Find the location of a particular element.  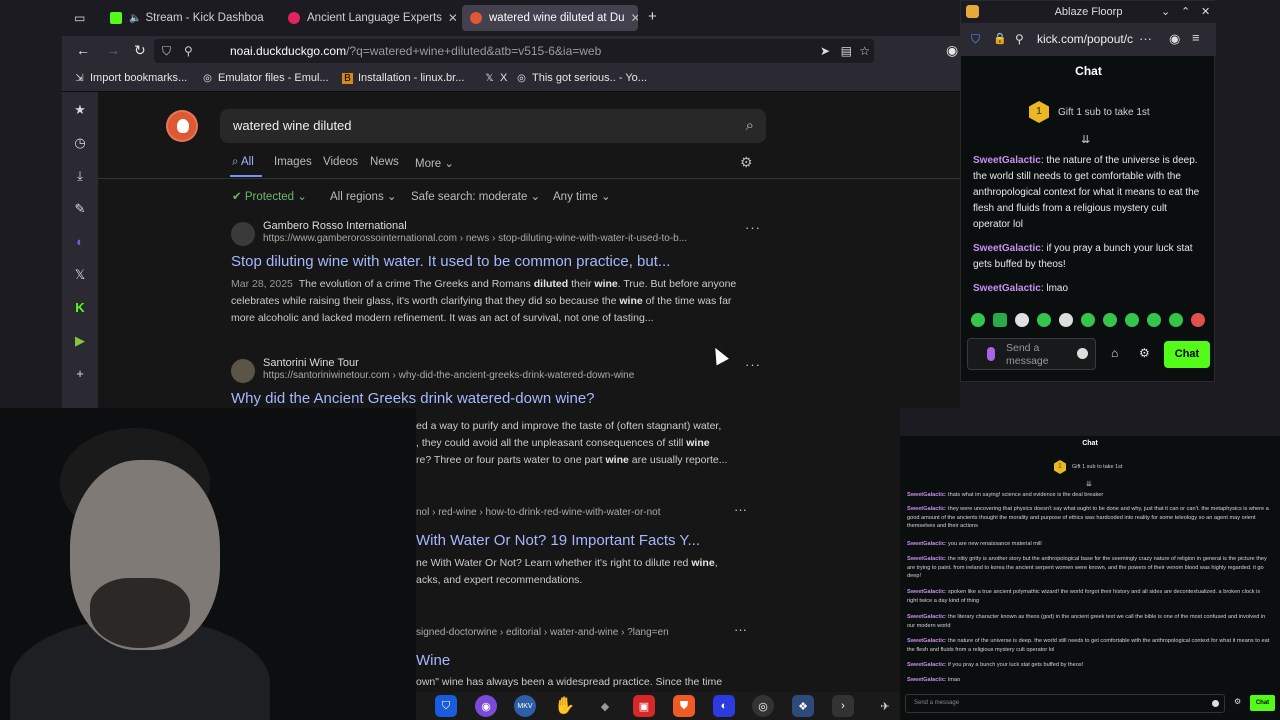

speaker-icon: 🔈 is located at coordinates (135, 18).